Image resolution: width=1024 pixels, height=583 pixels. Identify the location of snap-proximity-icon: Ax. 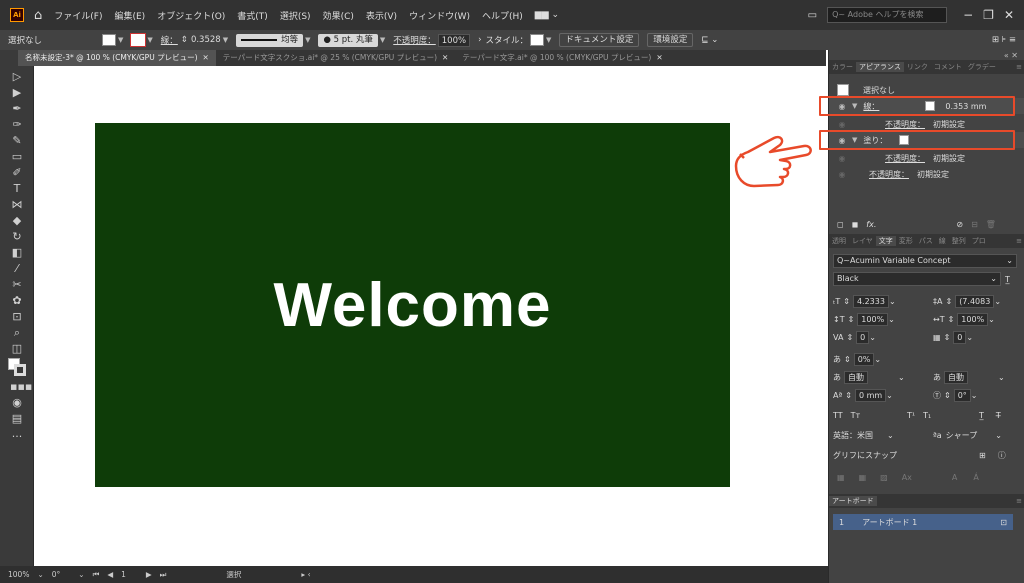
(907, 477).